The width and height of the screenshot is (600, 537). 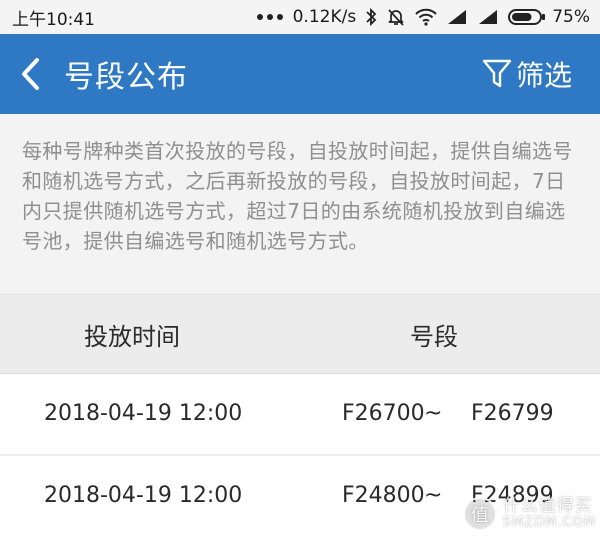 I want to click on row-segment-start: F24800, so click(x=383, y=495).